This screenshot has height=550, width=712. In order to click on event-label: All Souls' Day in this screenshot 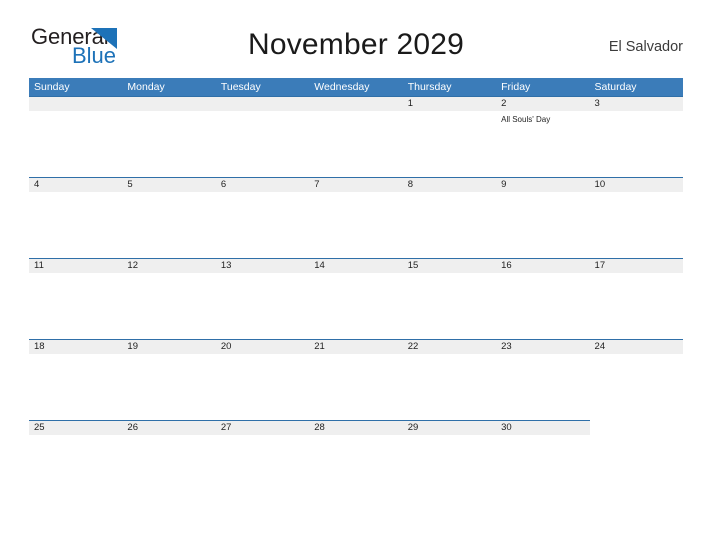, I will do `click(526, 119)`.